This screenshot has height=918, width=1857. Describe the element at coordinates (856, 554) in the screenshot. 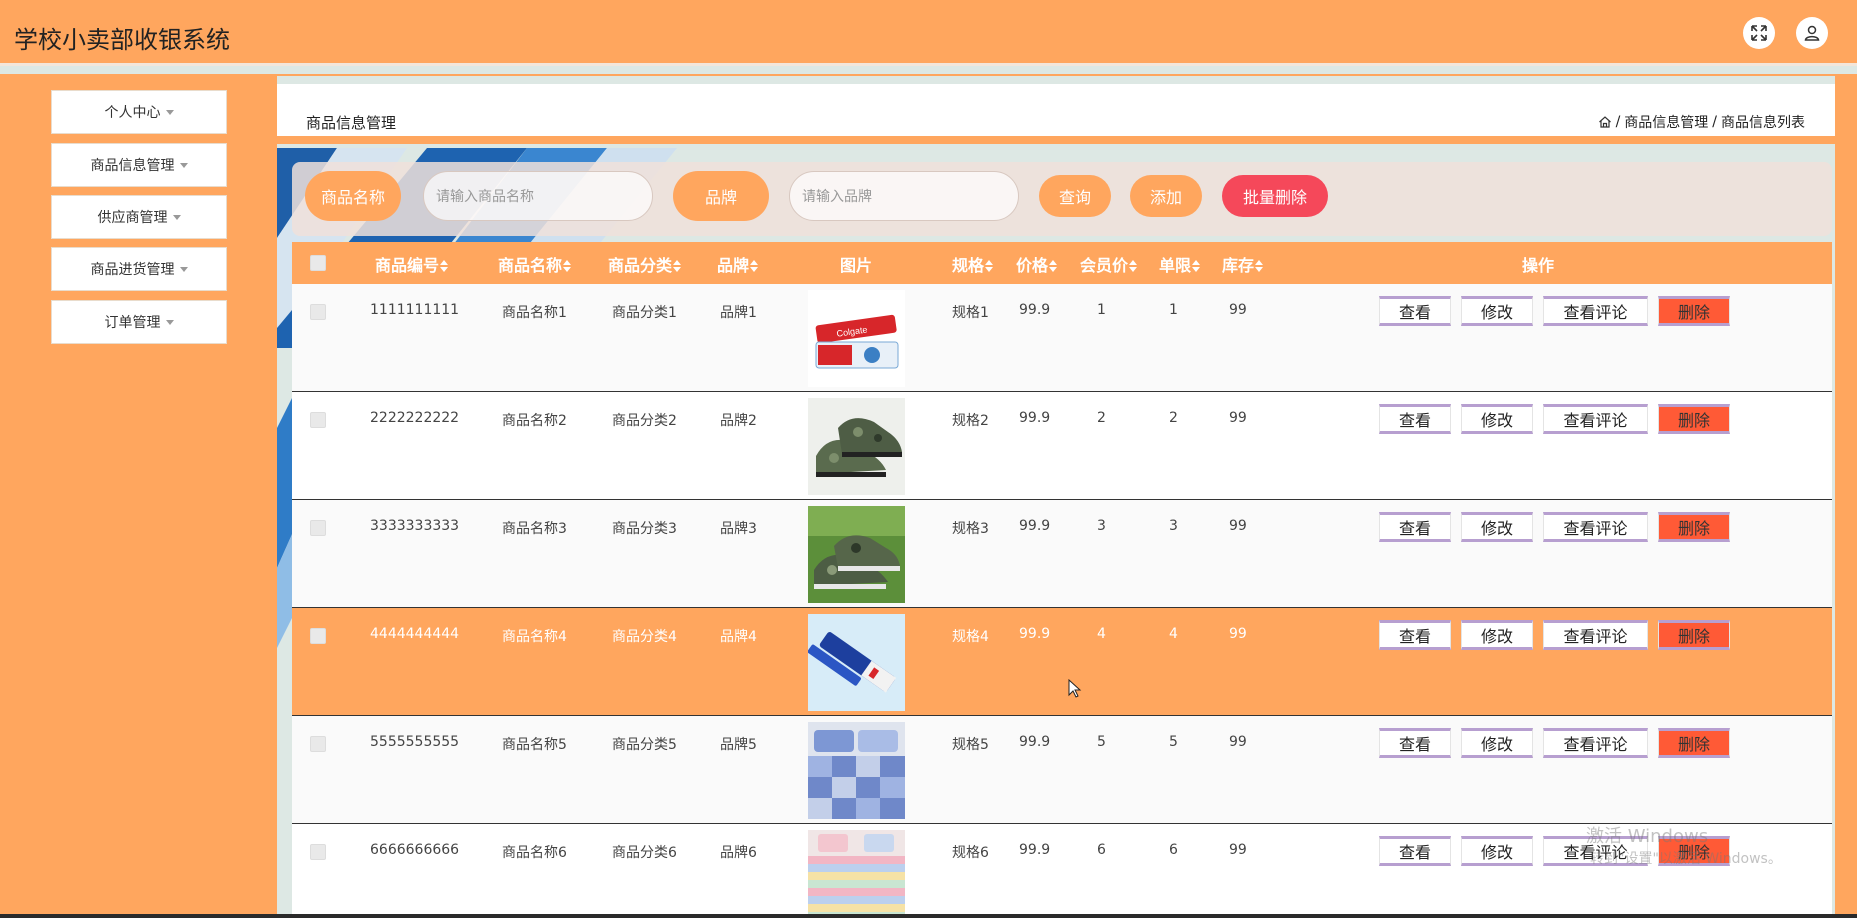

I see `product-image-camo-shoes-grass` at that location.